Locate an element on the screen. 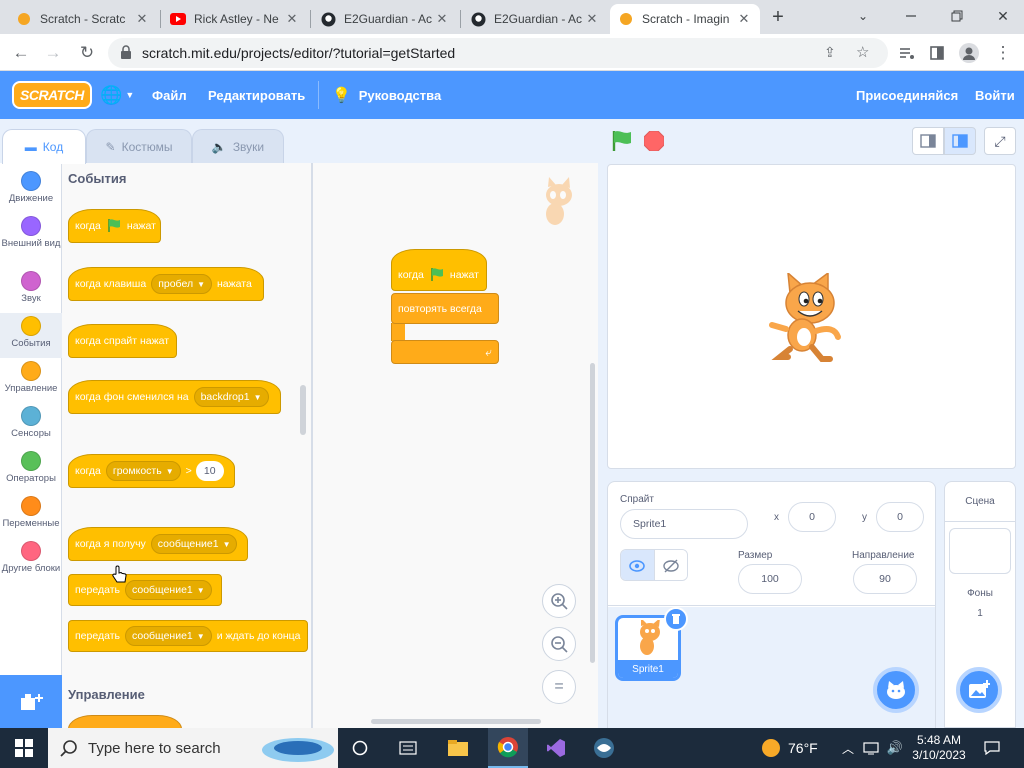 This screenshot has height=768, width=1024. x-position-input: 0 is located at coordinates (812, 517).